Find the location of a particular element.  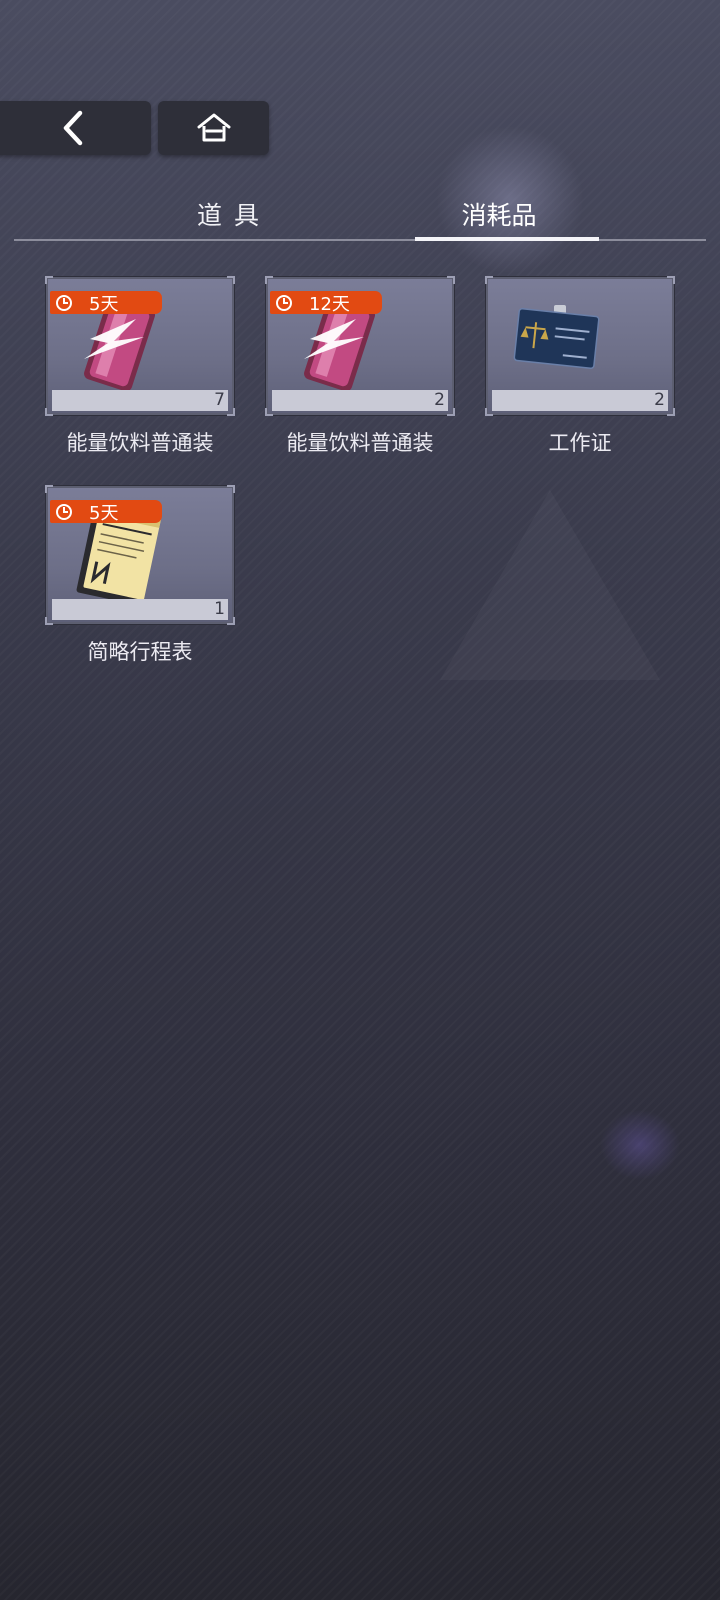

item-count: 7 is located at coordinates (140, 400).